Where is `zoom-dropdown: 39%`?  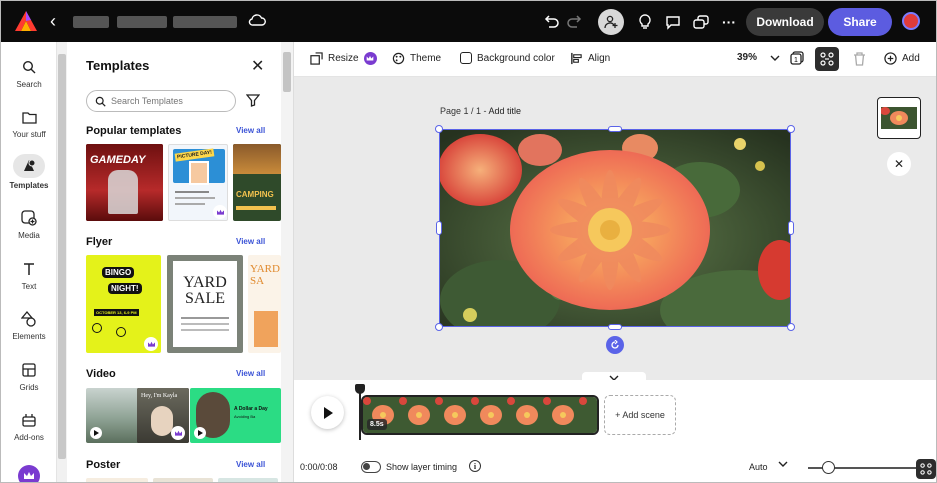 zoom-dropdown: 39% is located at coordinates (758, 57).